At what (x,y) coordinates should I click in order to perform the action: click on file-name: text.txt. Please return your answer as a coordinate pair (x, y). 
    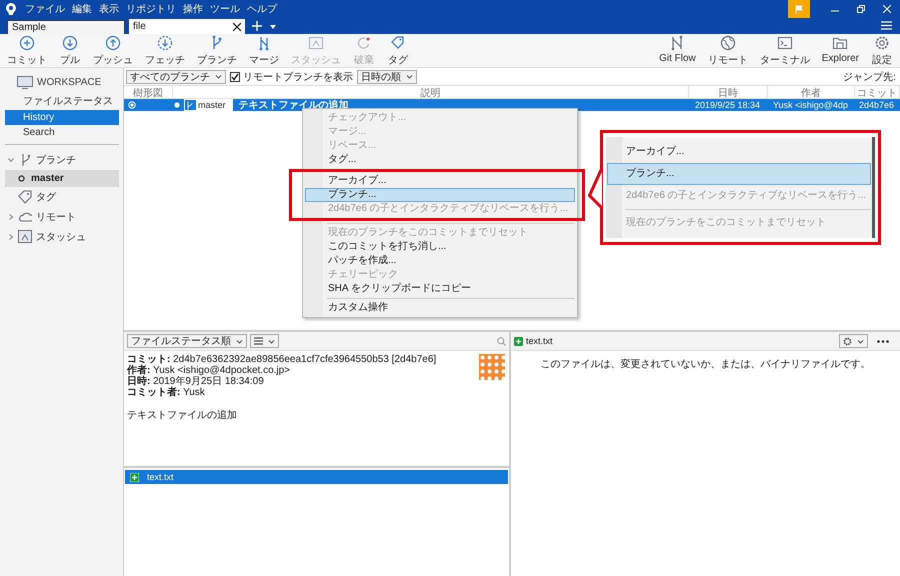
    Looking at the image, I should click on (539, 341).